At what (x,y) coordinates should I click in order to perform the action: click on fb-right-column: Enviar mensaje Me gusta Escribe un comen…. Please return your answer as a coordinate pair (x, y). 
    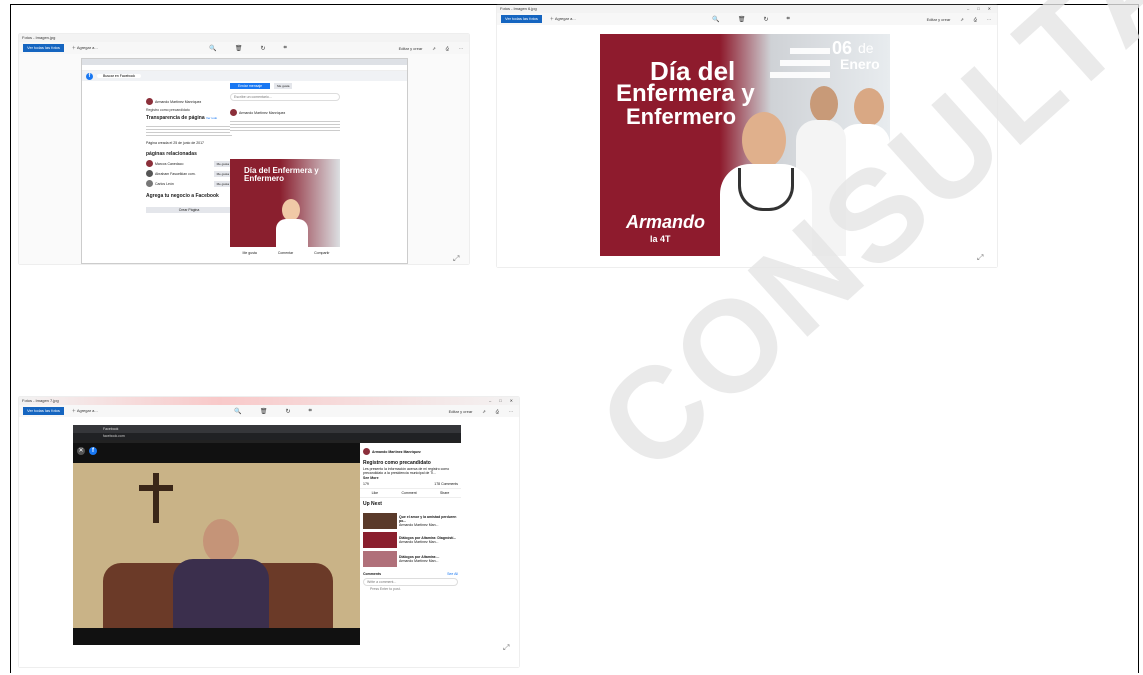
    Looking at the image, I should click on (285, 108).